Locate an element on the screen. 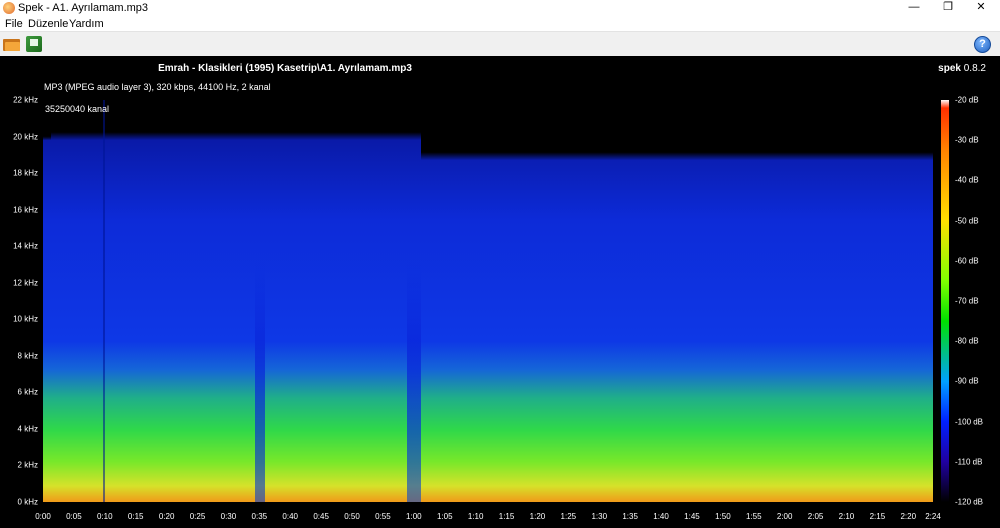  menu-edit: Düzenle is located at coordinates (48, 24).